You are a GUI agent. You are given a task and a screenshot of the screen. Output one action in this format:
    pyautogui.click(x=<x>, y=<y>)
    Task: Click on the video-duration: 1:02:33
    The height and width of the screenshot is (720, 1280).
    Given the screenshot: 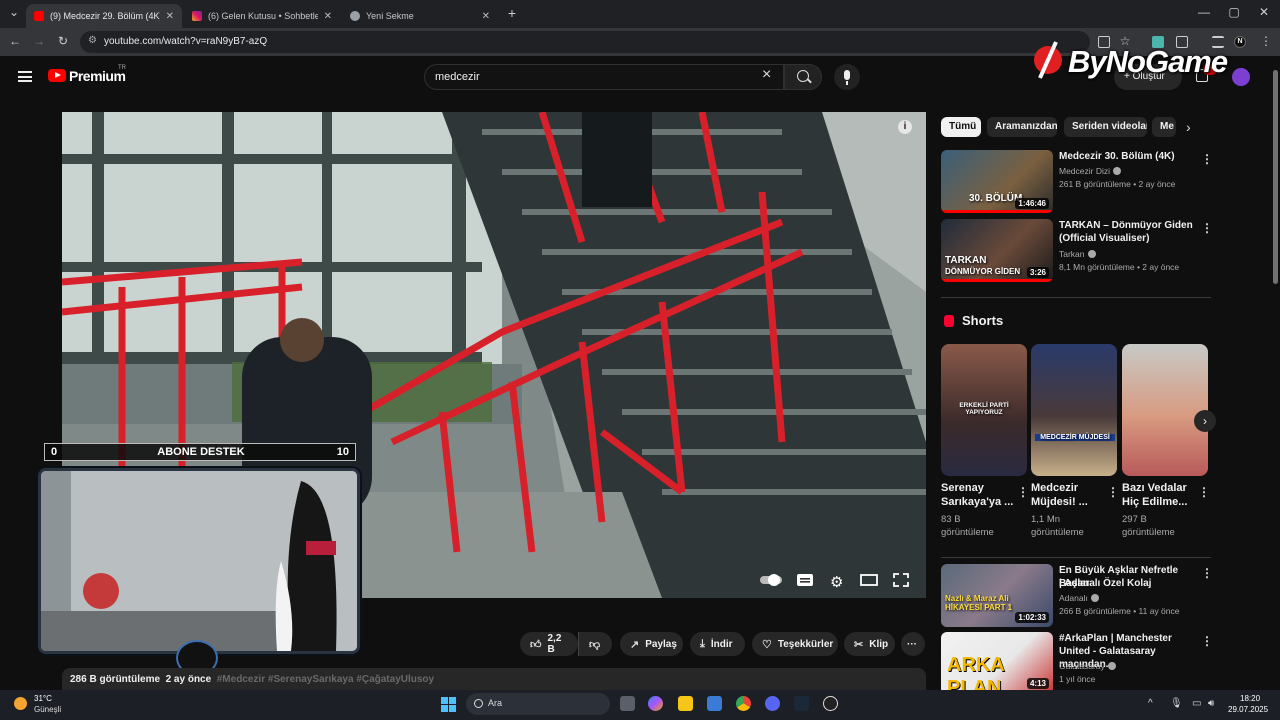 What is the action you would take?
    pyautogui.click(x=1032, y=617)
    